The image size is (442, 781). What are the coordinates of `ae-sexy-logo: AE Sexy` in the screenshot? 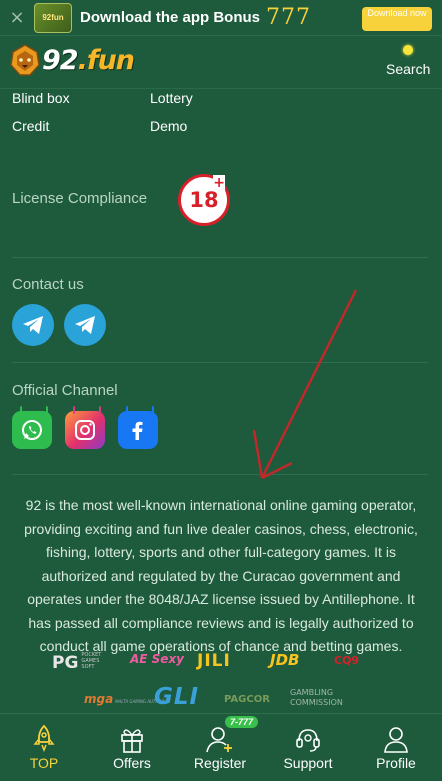 It's located at (157, 659).